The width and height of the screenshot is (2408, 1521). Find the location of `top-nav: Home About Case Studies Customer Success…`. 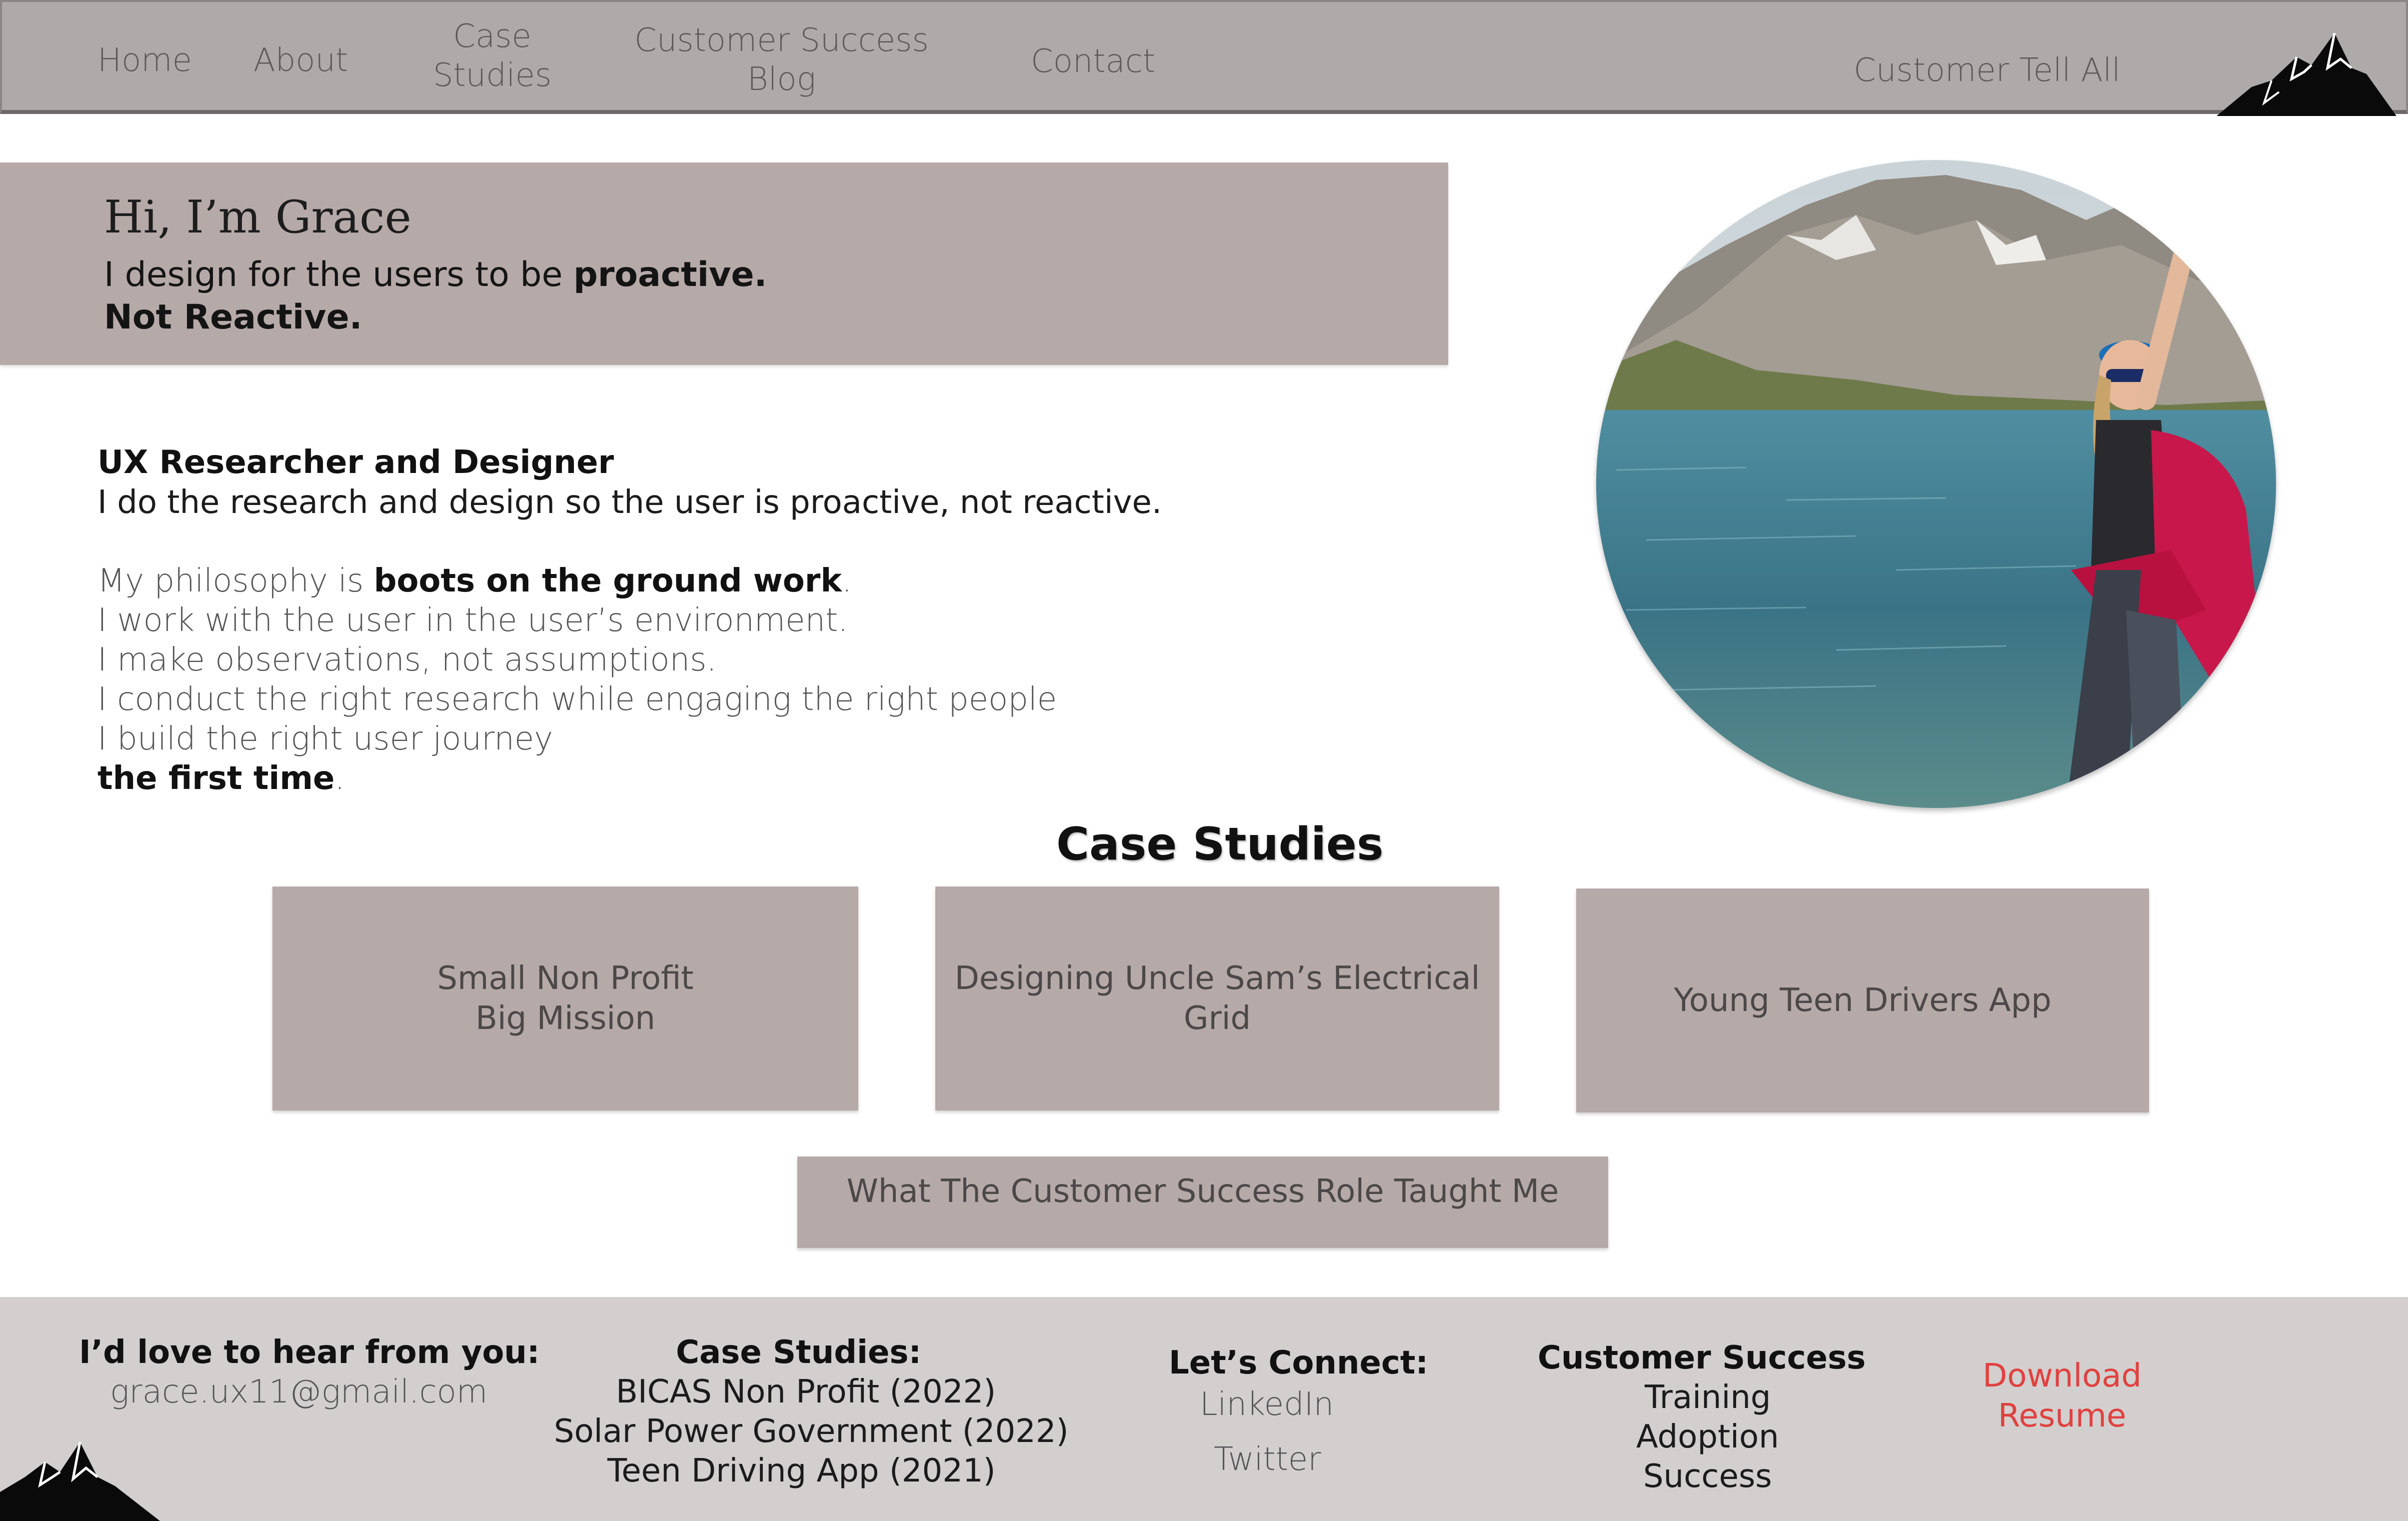

top-nav: Home About Case Studies Customer Success… is located at coordinates (1204, 58).